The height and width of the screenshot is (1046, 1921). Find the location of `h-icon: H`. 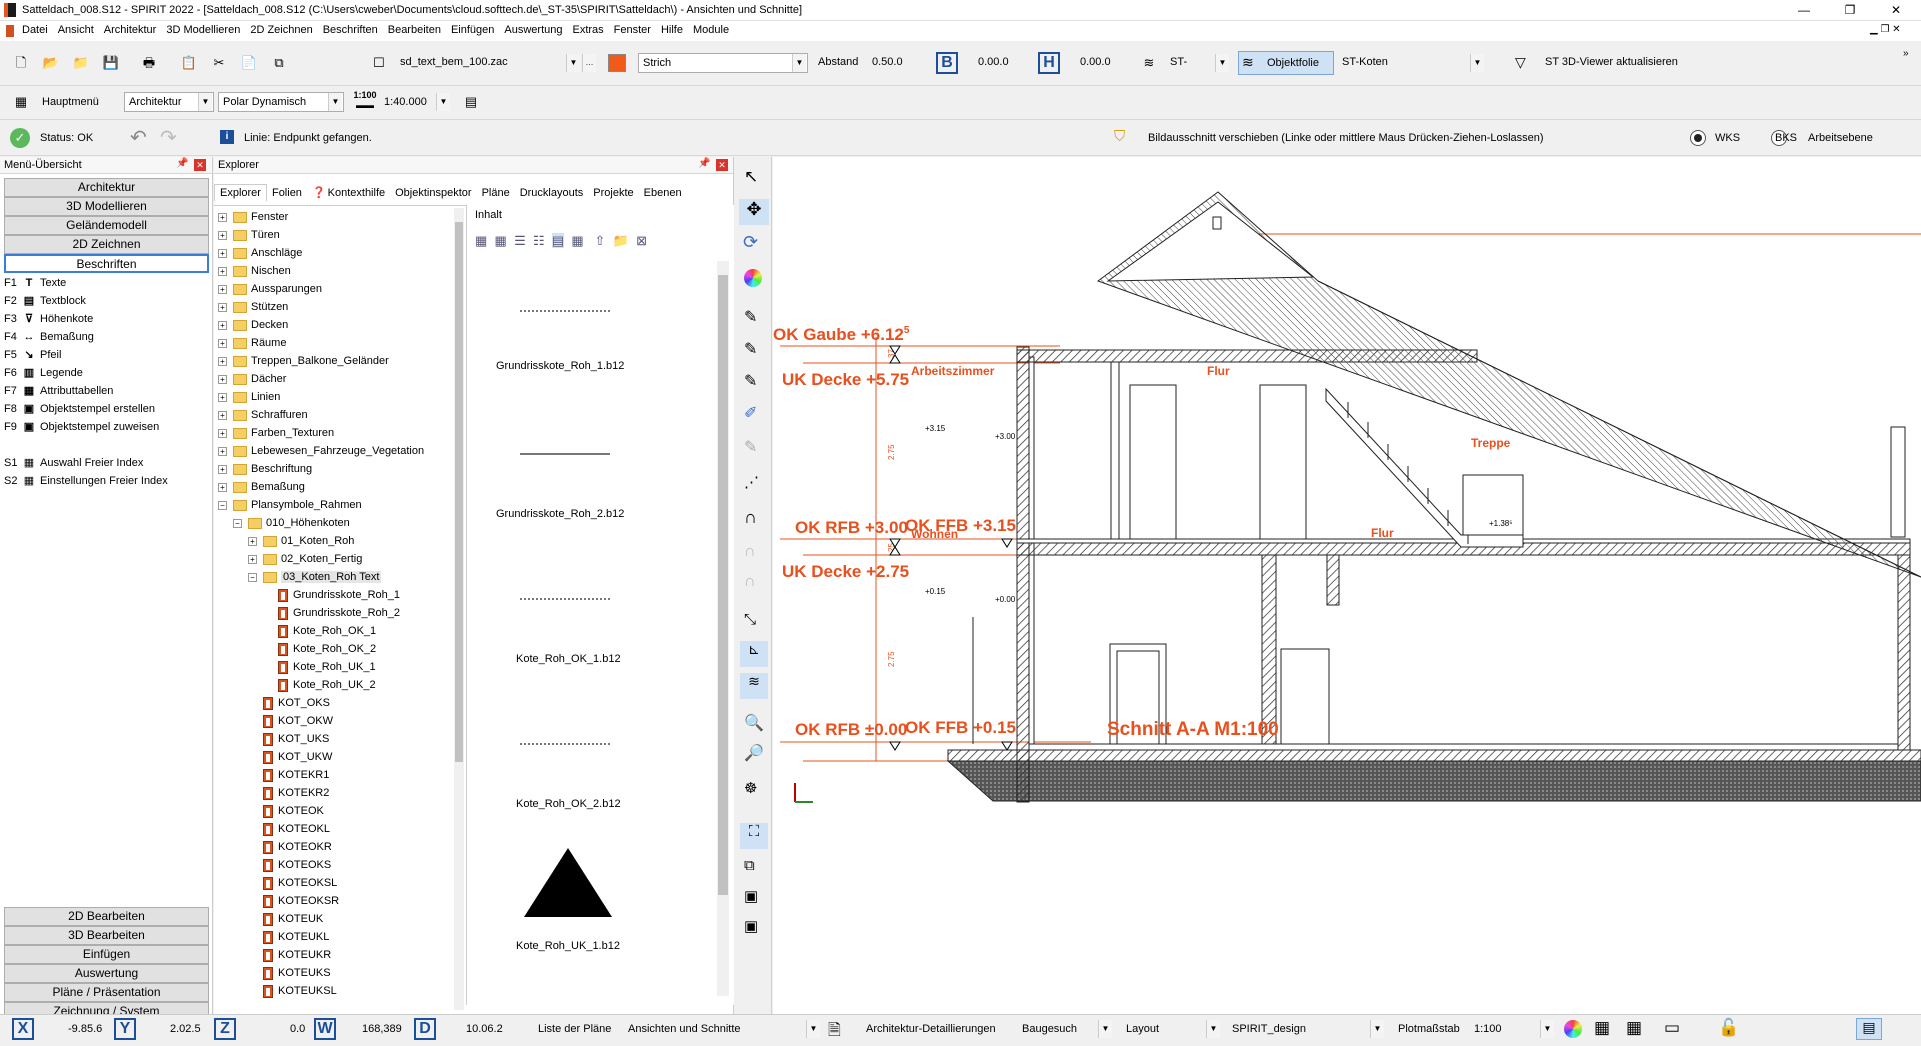

h-icon: H is located at coordinates (1049, 63).